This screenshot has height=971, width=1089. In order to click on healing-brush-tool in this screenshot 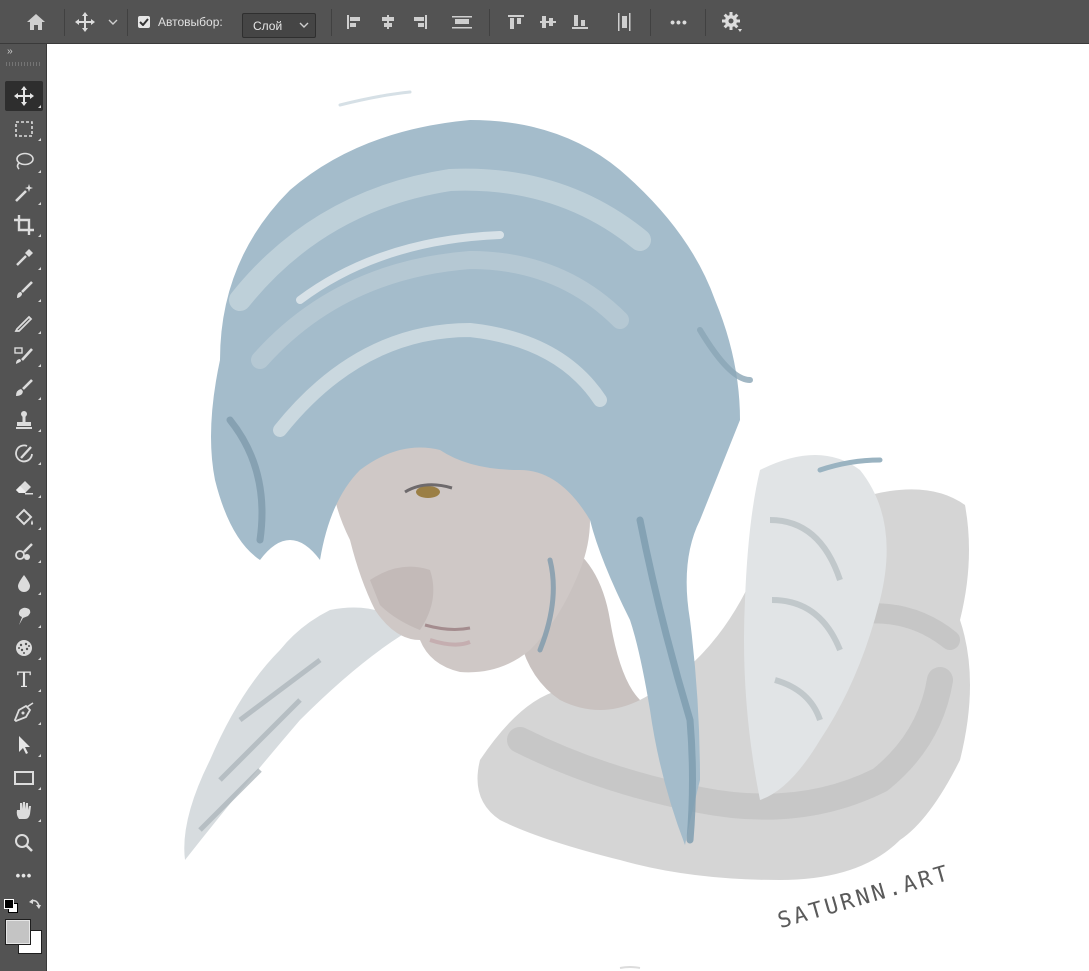, I will do `click(24, 355)`.